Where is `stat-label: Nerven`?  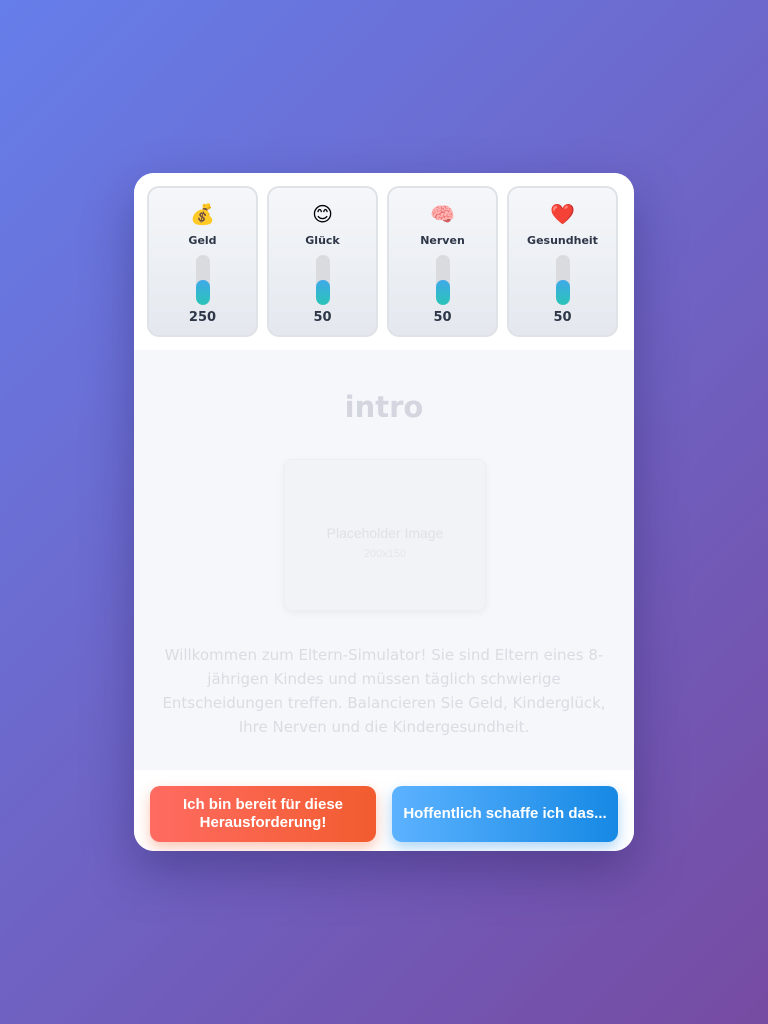 stat-label: Nerven is located at coordinates (442, 240).